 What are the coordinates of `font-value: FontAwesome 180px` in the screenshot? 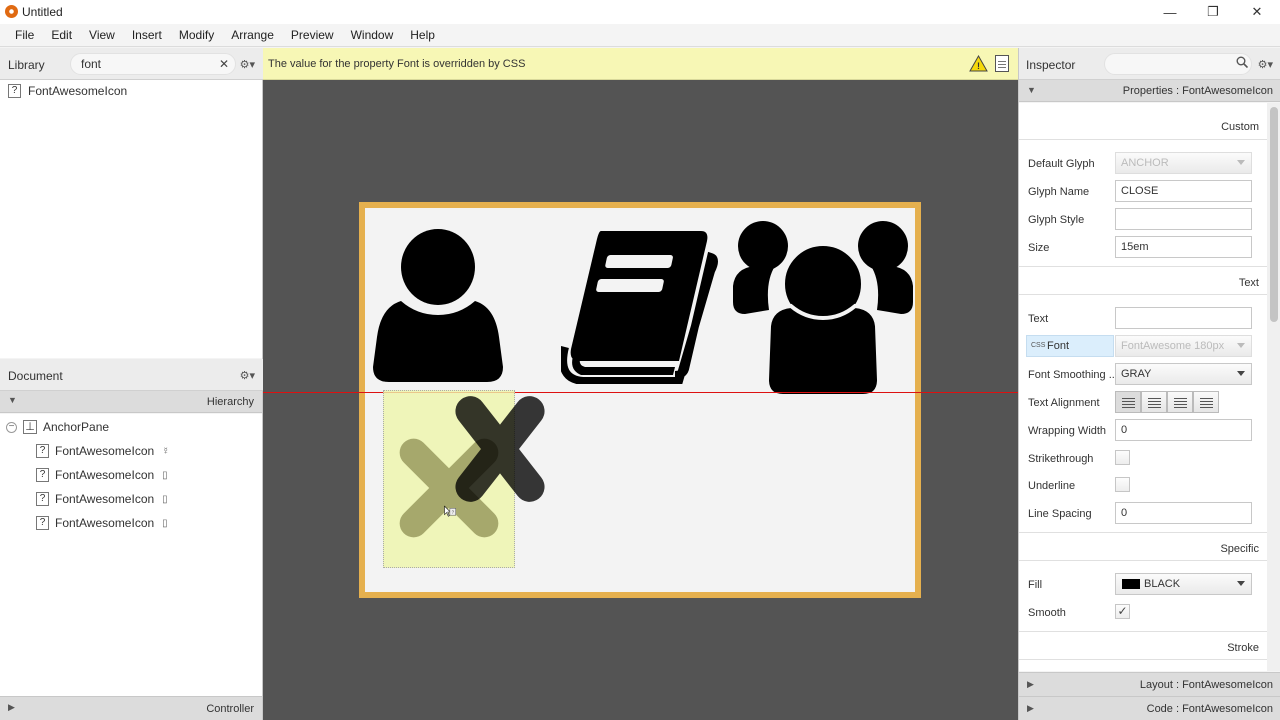 It's located at (1173, 346).